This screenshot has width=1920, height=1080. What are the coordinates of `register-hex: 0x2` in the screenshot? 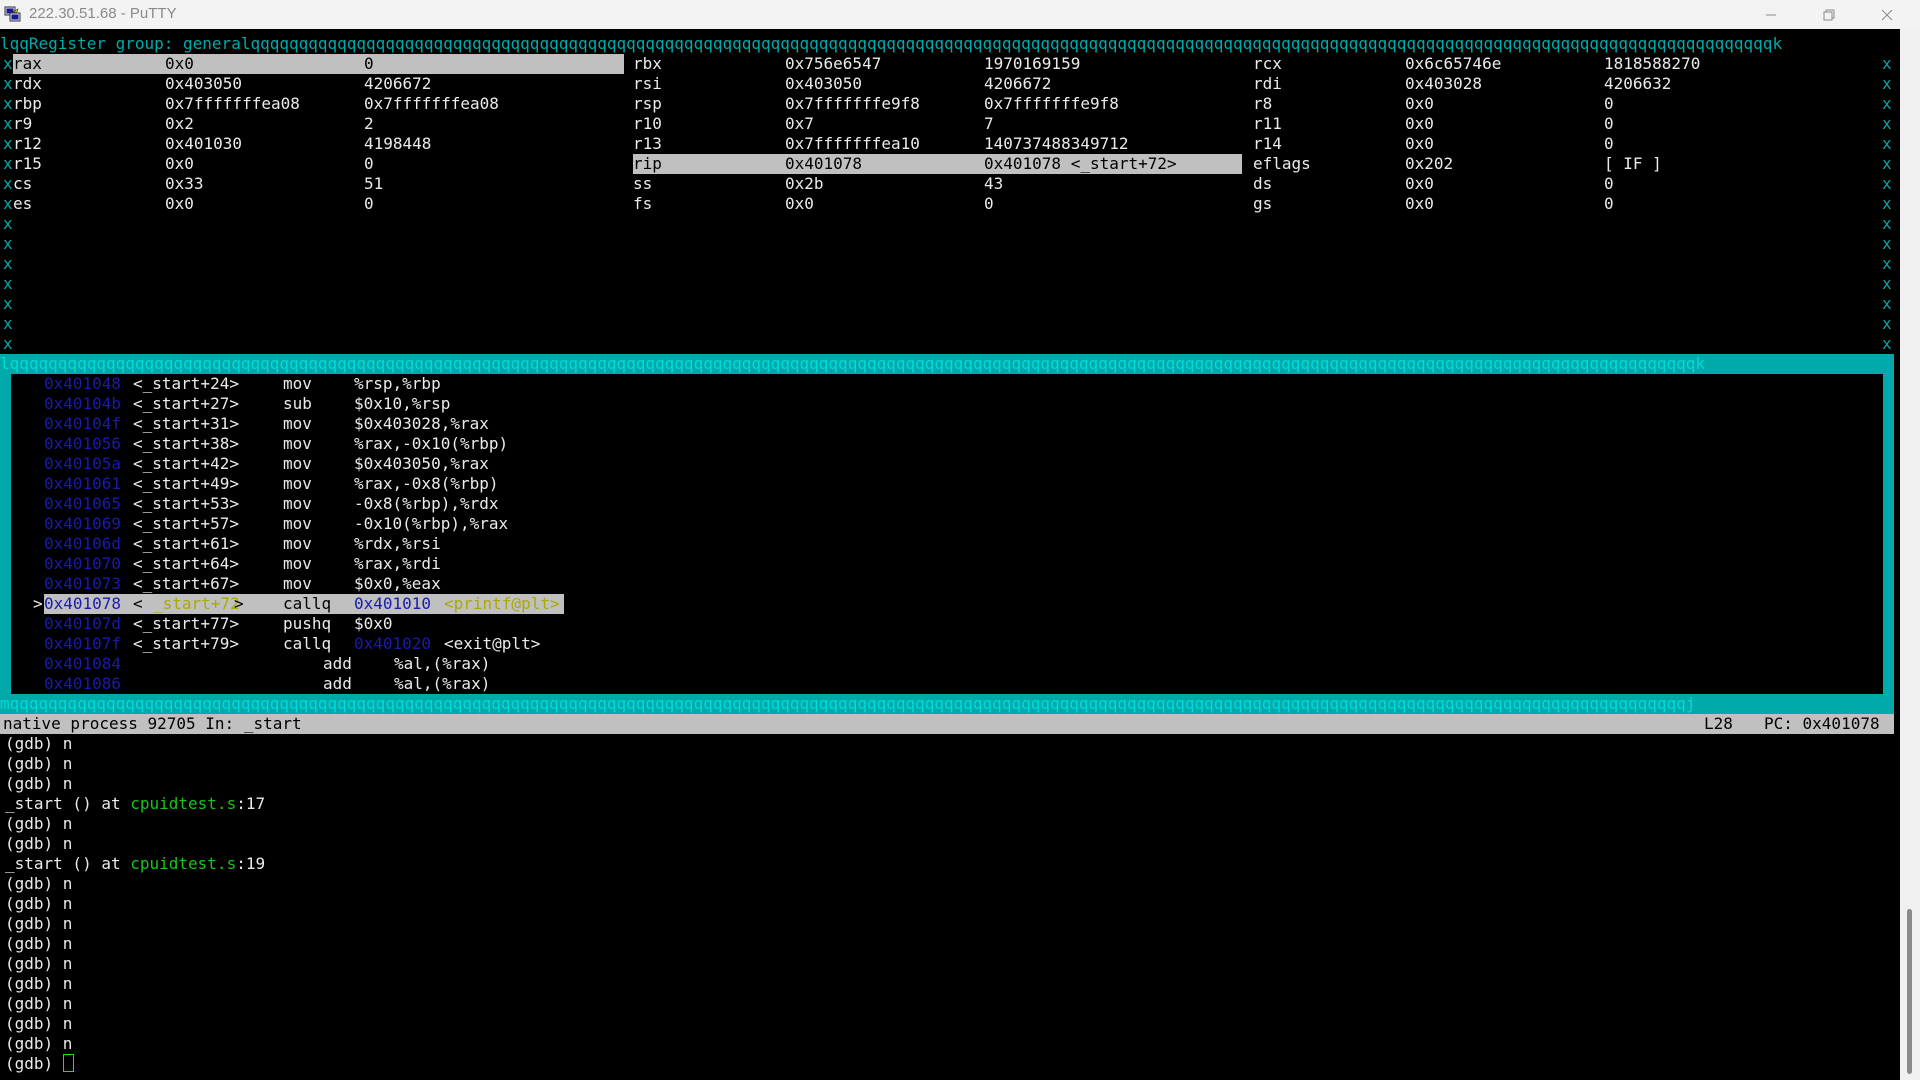 It's located at (179, 124).